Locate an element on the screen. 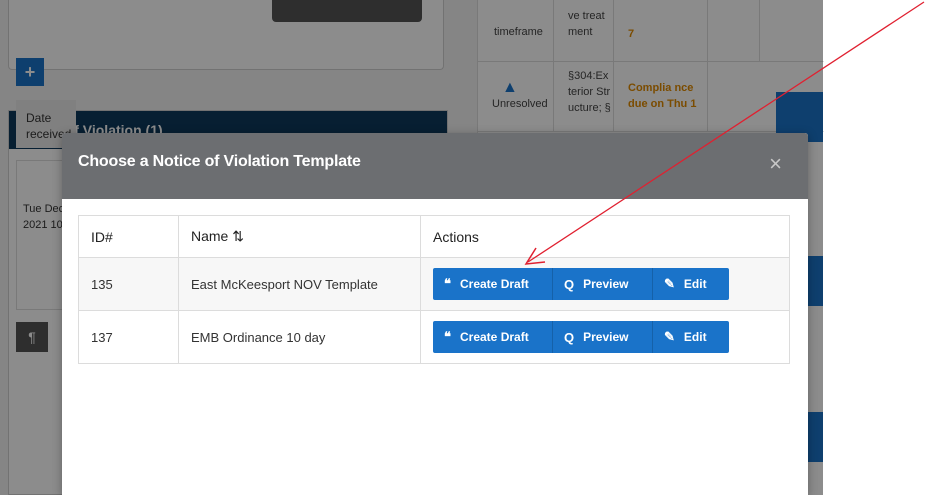 Image resolution: width=928 pixels, height=495 pixels. template-id: 135 is located at coordinates (128, 284).